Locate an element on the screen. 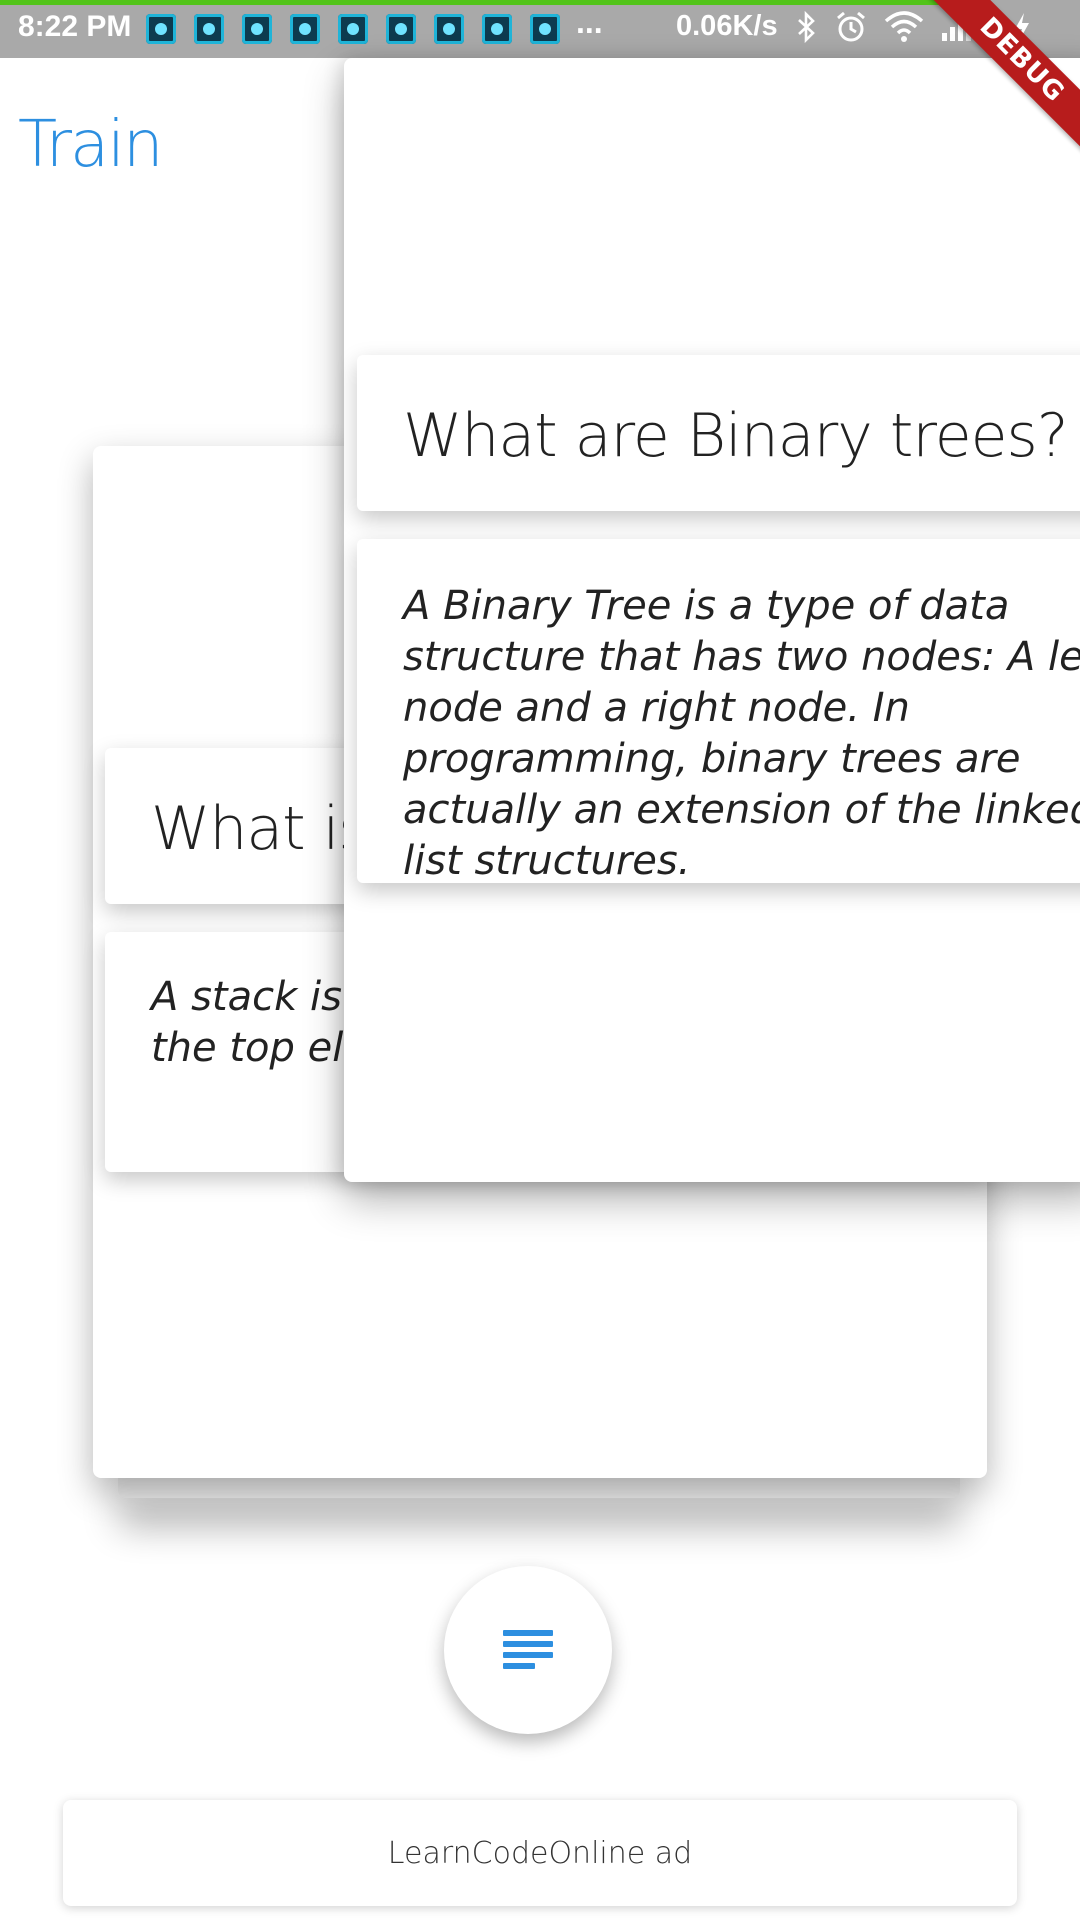 This screenshot has width=1080, height=1920. list-fab-button is located at coordinates (528, 1650).